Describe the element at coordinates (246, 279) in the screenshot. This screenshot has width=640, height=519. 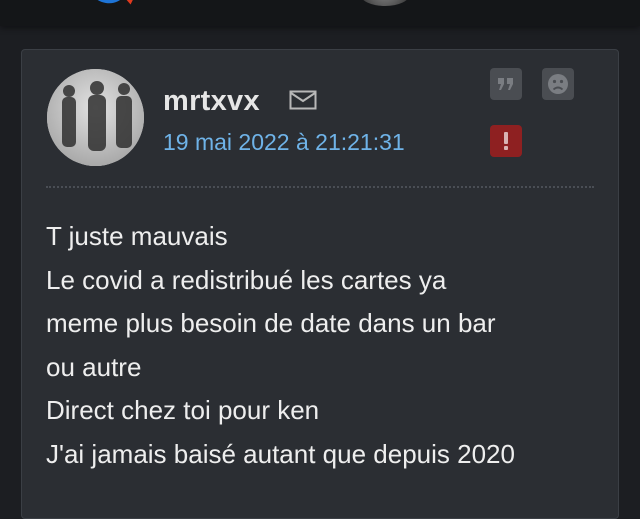
I see `message-line: Le covid a redistribué les cartes ya` at that location.